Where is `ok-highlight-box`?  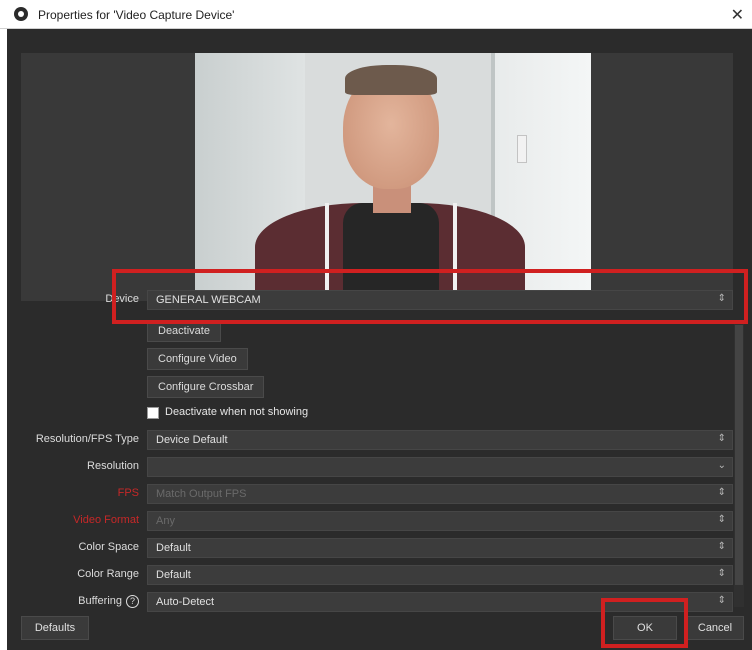
ok-highlight-box is located at coordinates (644, 623).